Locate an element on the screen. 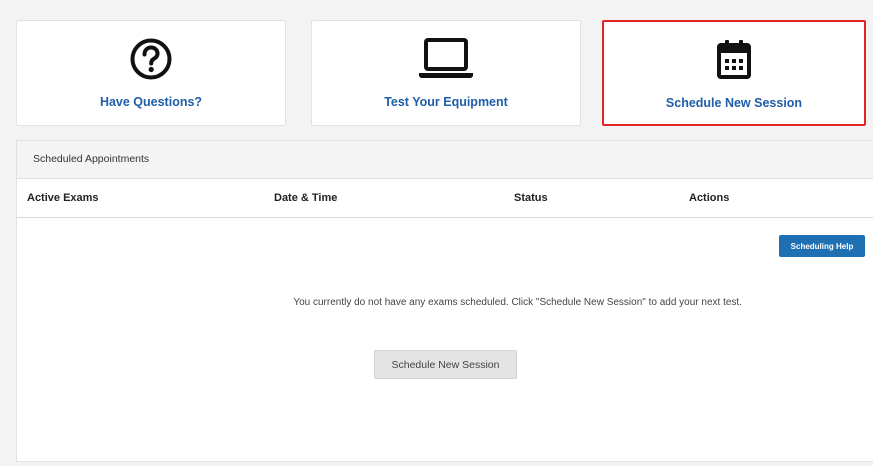 The width and height of the screenshot is (873, 466). schedule-new-session-label: Schedule New Session is located at coordinates (734, 103).